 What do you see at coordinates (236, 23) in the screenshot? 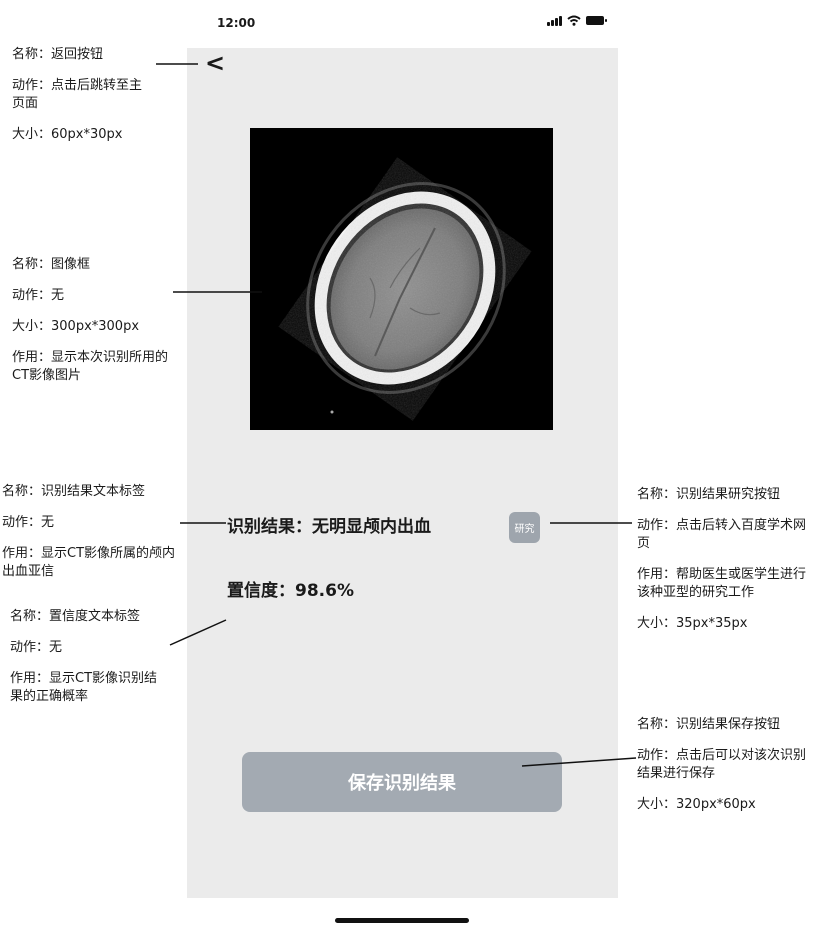
I see `status-time: 12:00` at bounding box center [236, 23].